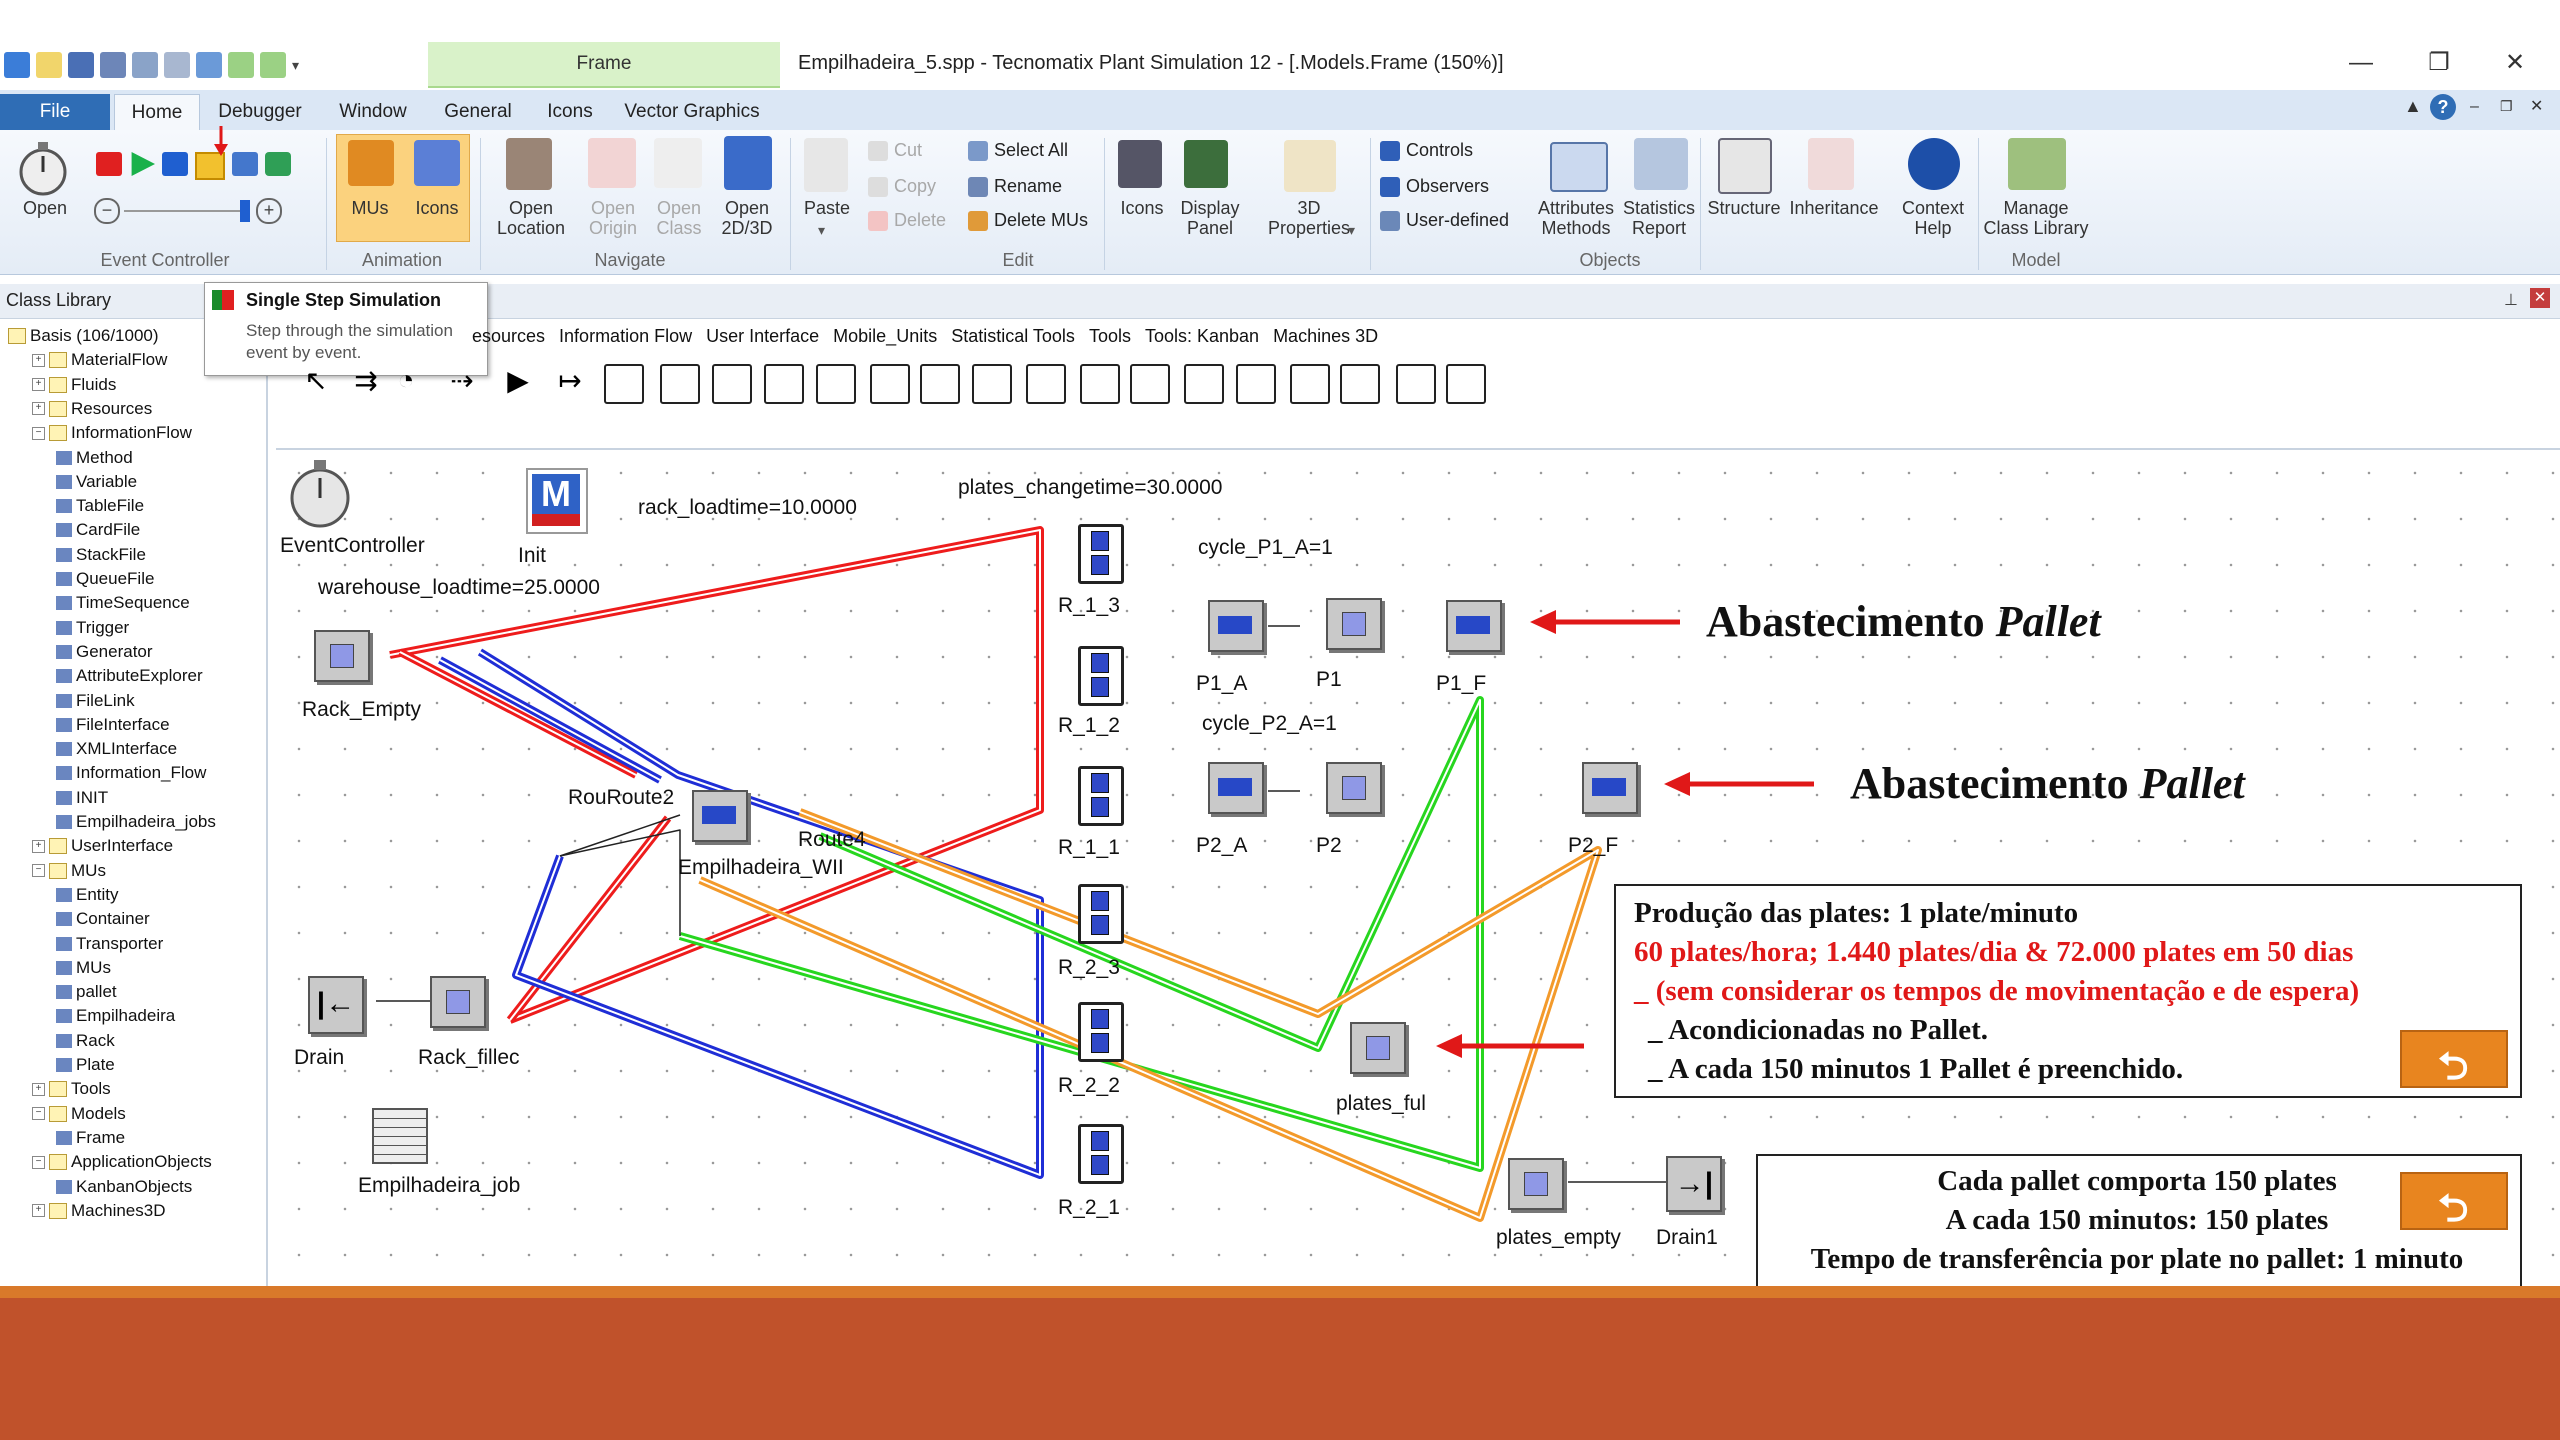 The height and width of the screenshot is (1440, 2560). I want to click on rack-r-1-1-label: R_1_1, so click(1089, 847).